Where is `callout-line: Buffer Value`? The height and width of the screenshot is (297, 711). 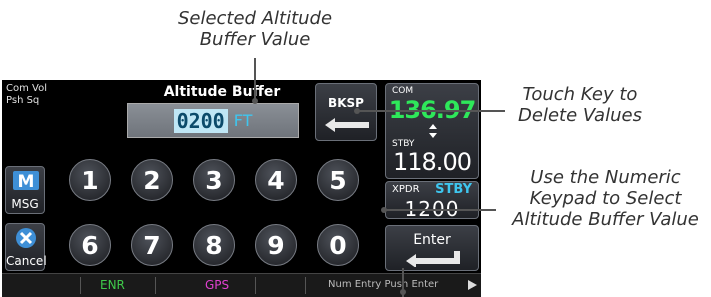
callout-line: Buffer Value is located at coordinates (255, 39).